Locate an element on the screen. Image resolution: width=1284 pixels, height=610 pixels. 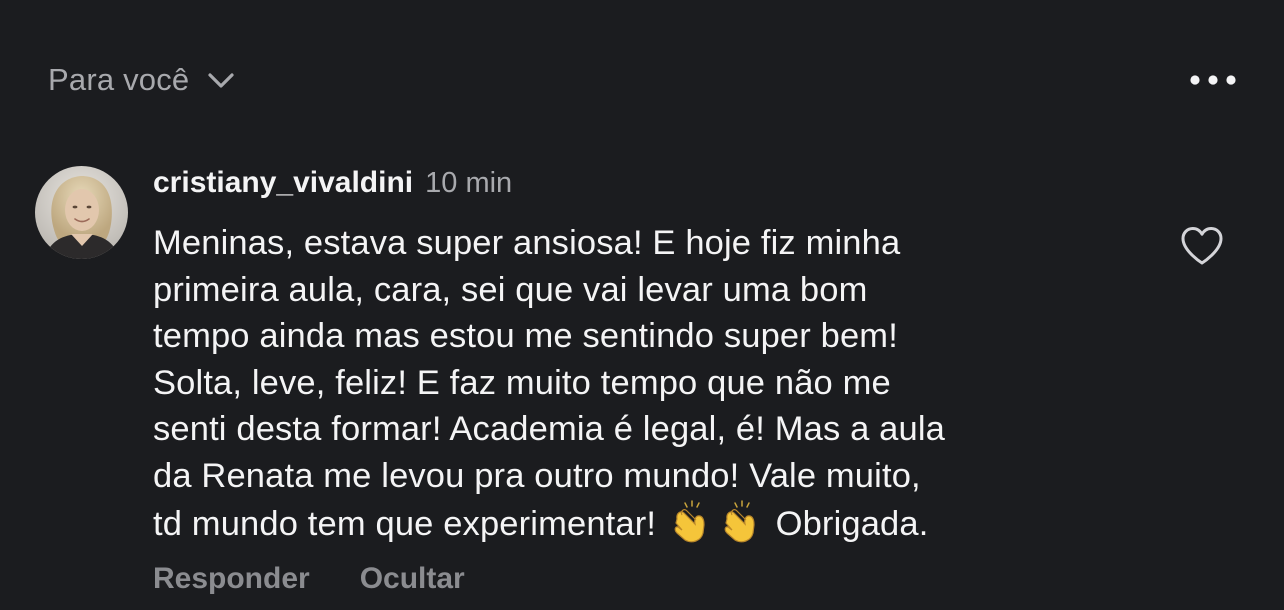
comment-timestamp: 10 min is located at coordinates (469, 183).